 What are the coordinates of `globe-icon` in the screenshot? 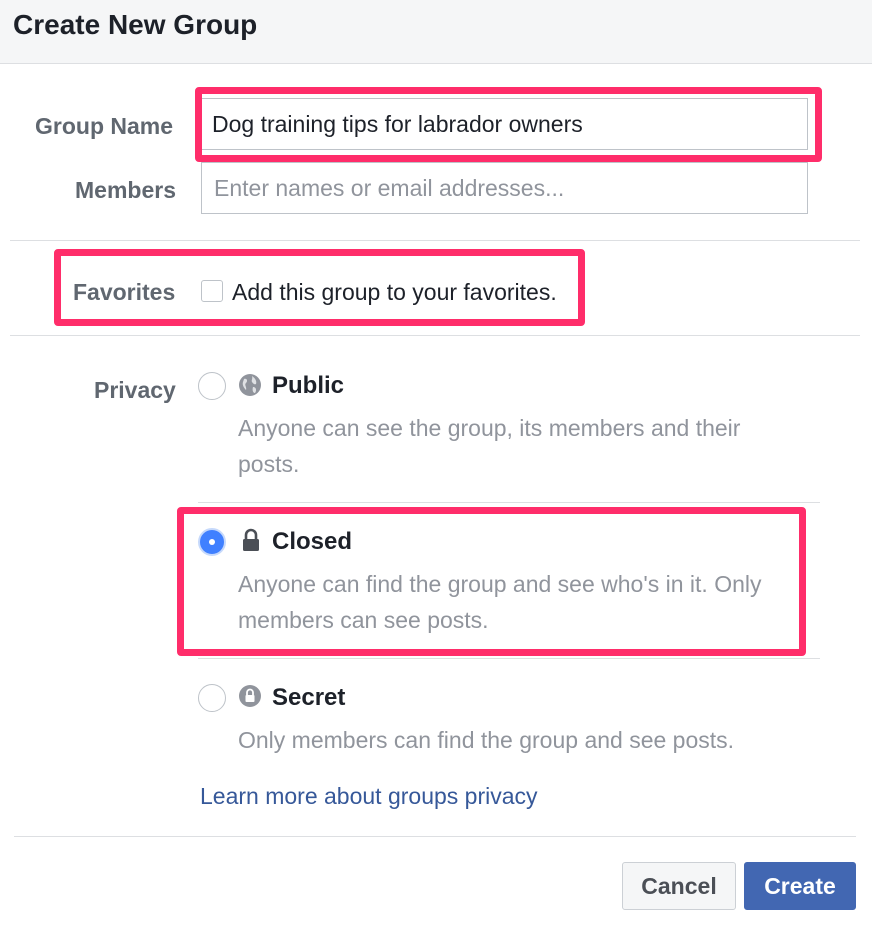 It's located at (250, 385).